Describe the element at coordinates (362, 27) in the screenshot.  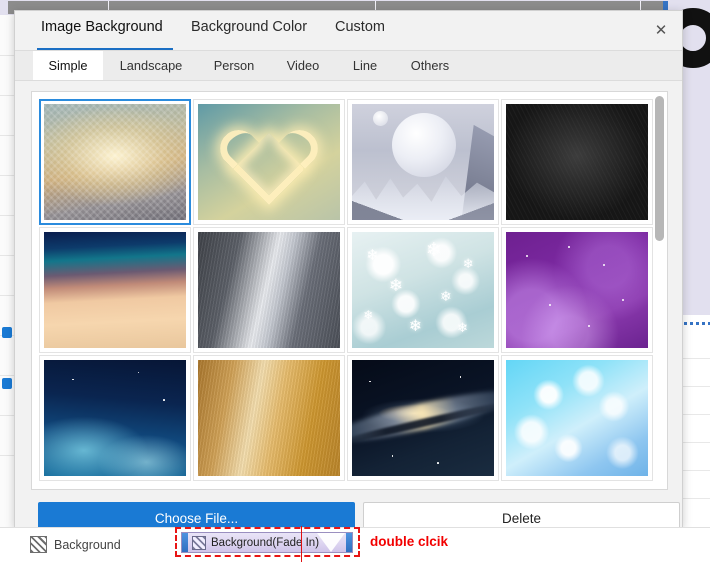
I see `tab-custom: Custom` at that location.